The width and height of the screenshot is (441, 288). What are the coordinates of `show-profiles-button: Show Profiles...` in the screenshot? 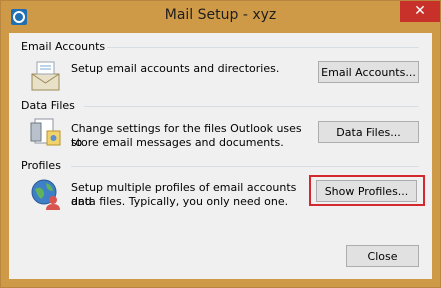 It's located at (366, 191).